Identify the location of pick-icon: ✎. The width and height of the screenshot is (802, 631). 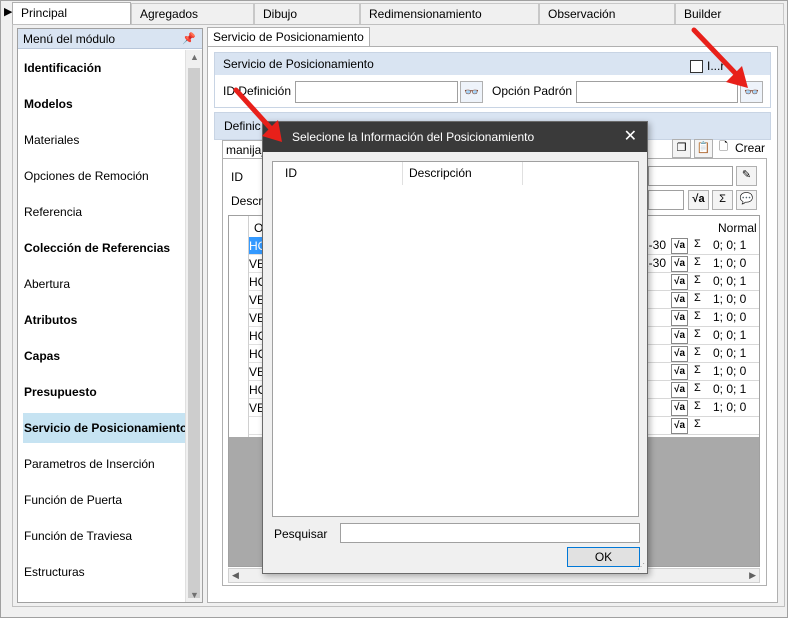
(746, 176).